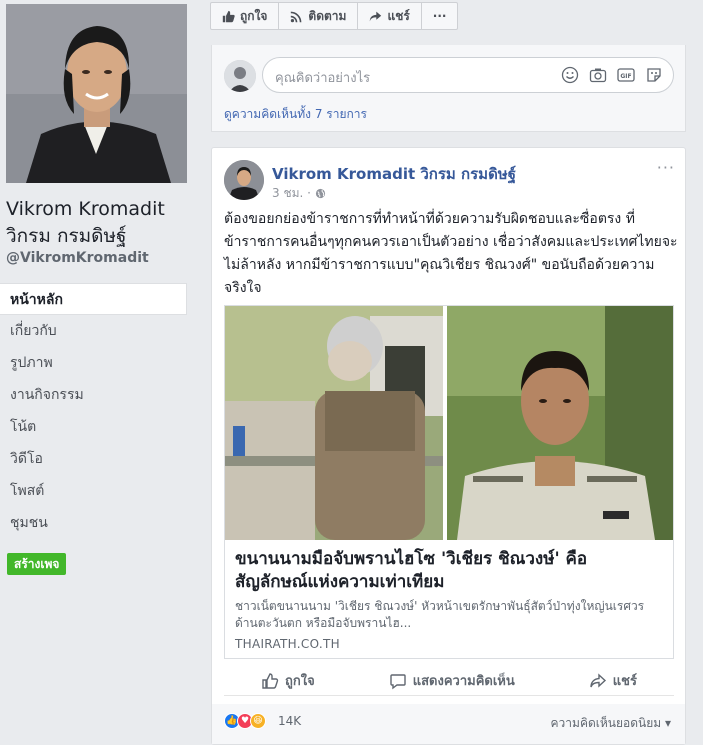  I want to click on share-button: แชร์, so click(613, 680).